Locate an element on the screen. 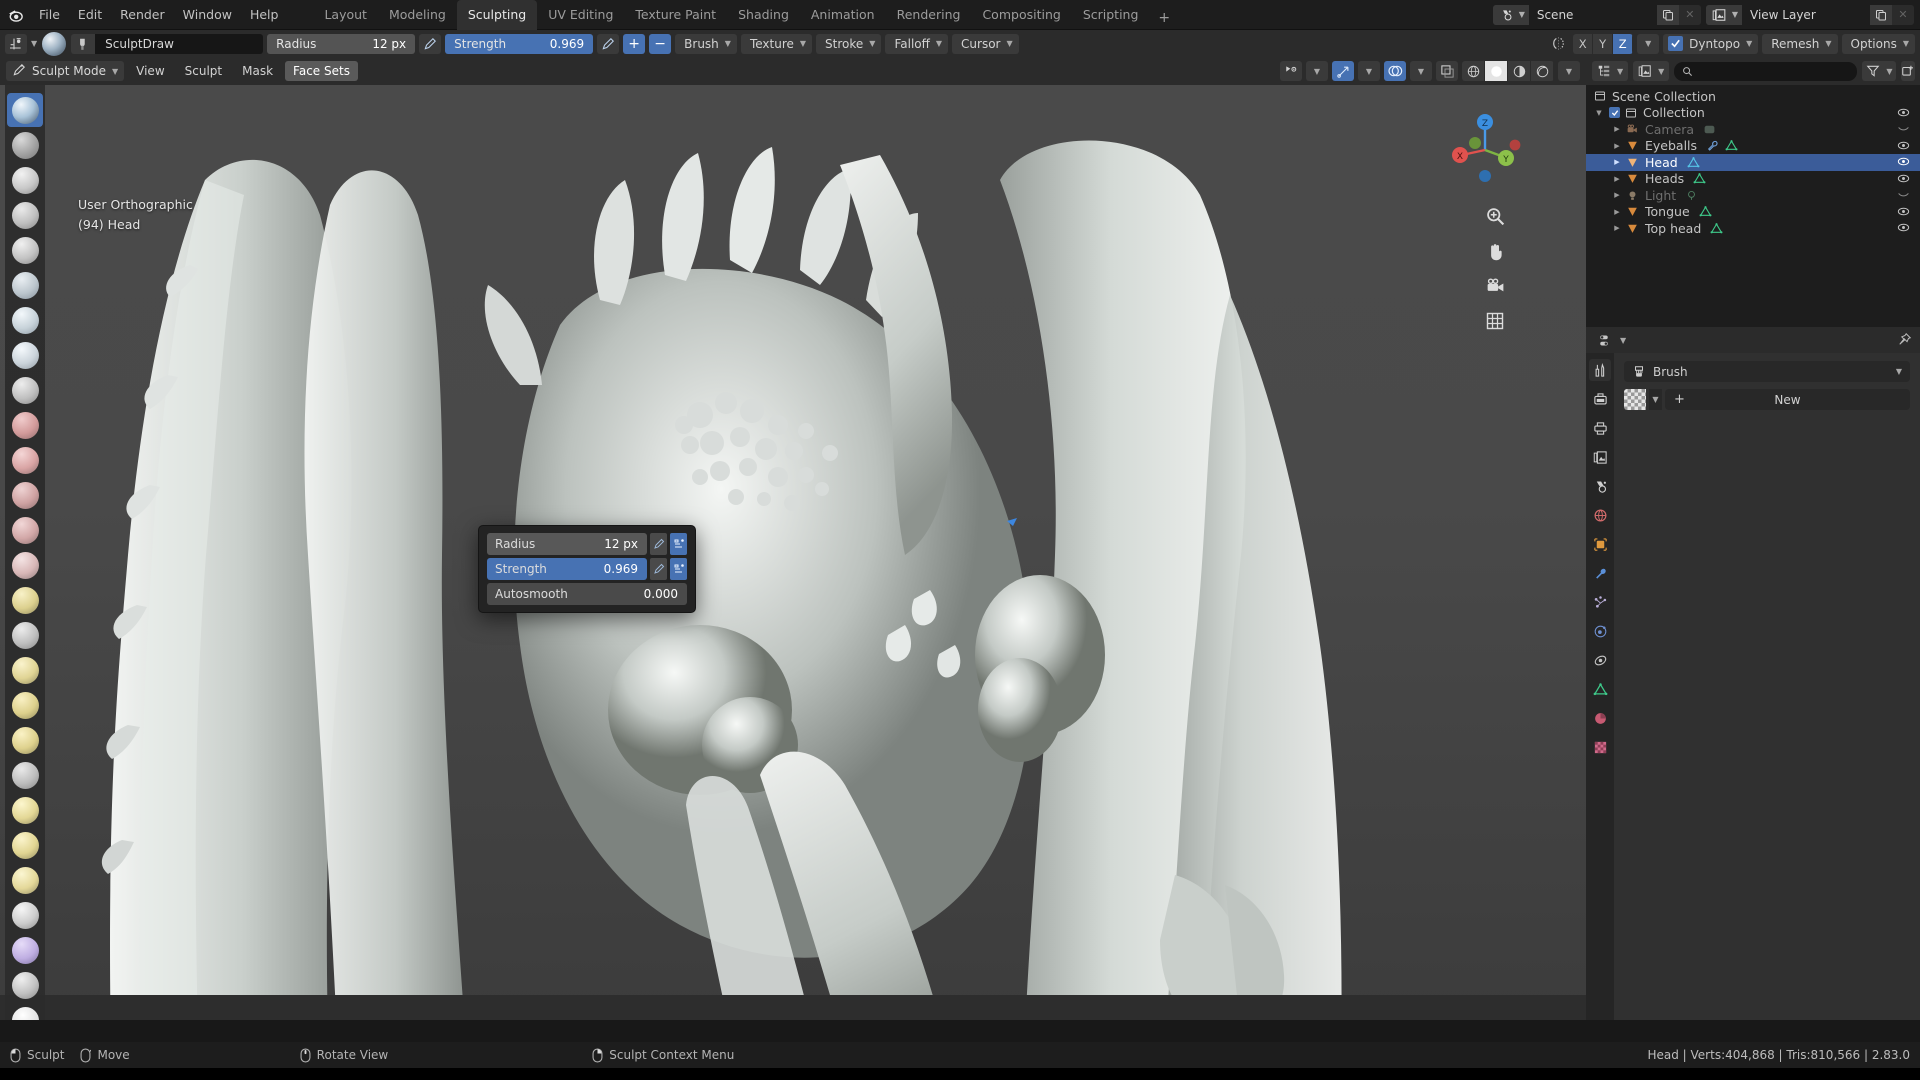  constraints-tab-icon is located at coordinates (1600, 660).